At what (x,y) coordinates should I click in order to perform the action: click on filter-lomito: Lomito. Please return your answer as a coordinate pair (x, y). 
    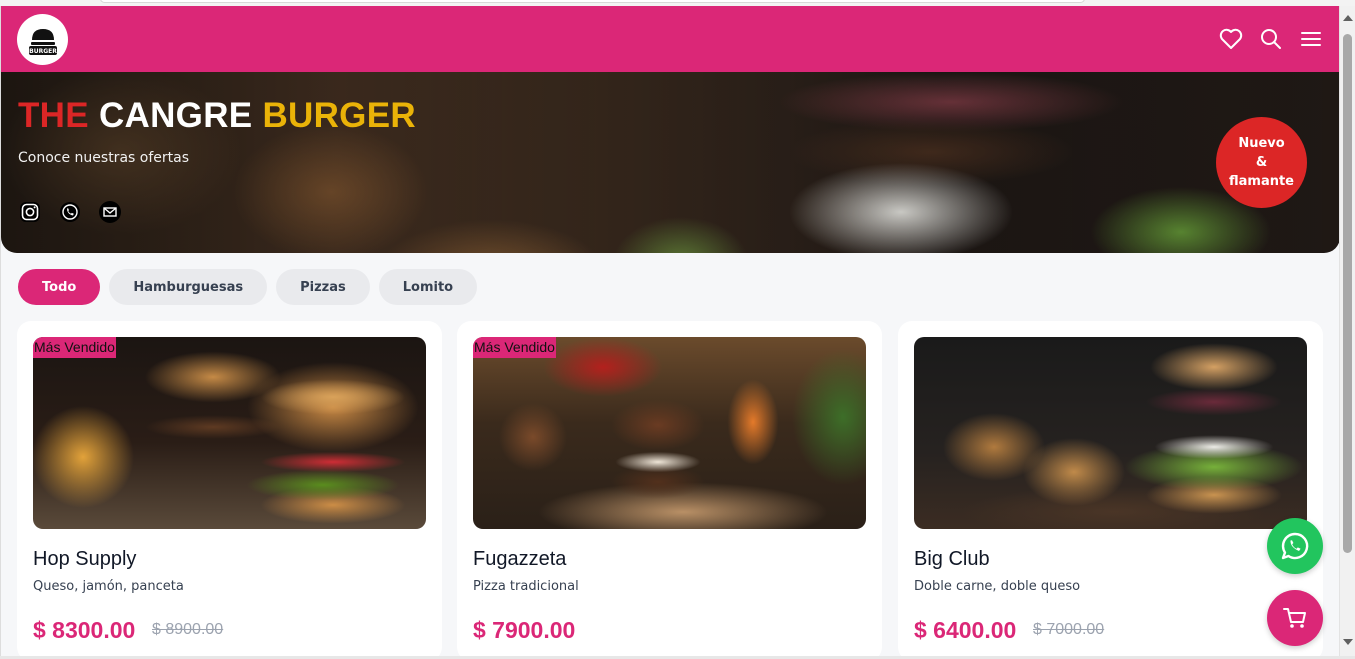
    Looking at the image, I should click on (428, 287).